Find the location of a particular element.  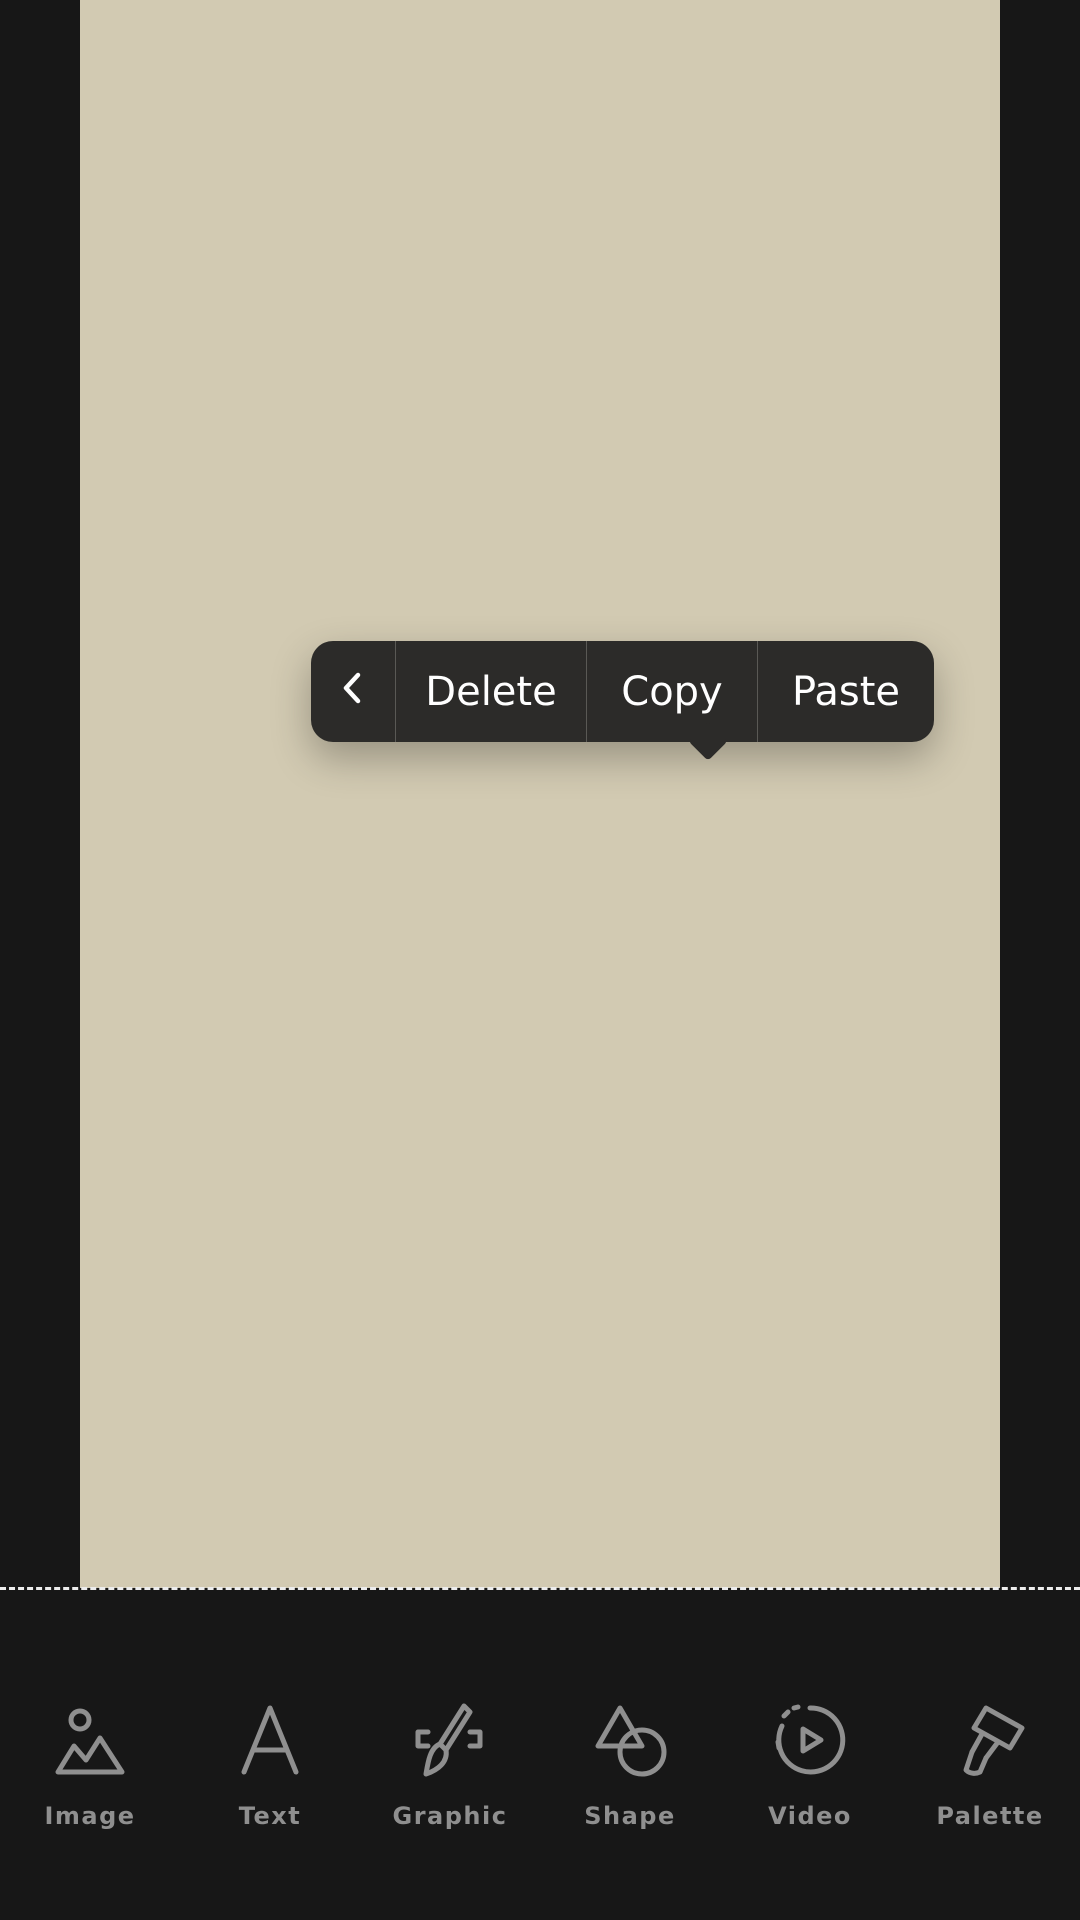

tool-graphic-label: Graphic is located at coordinates (450, 1816).